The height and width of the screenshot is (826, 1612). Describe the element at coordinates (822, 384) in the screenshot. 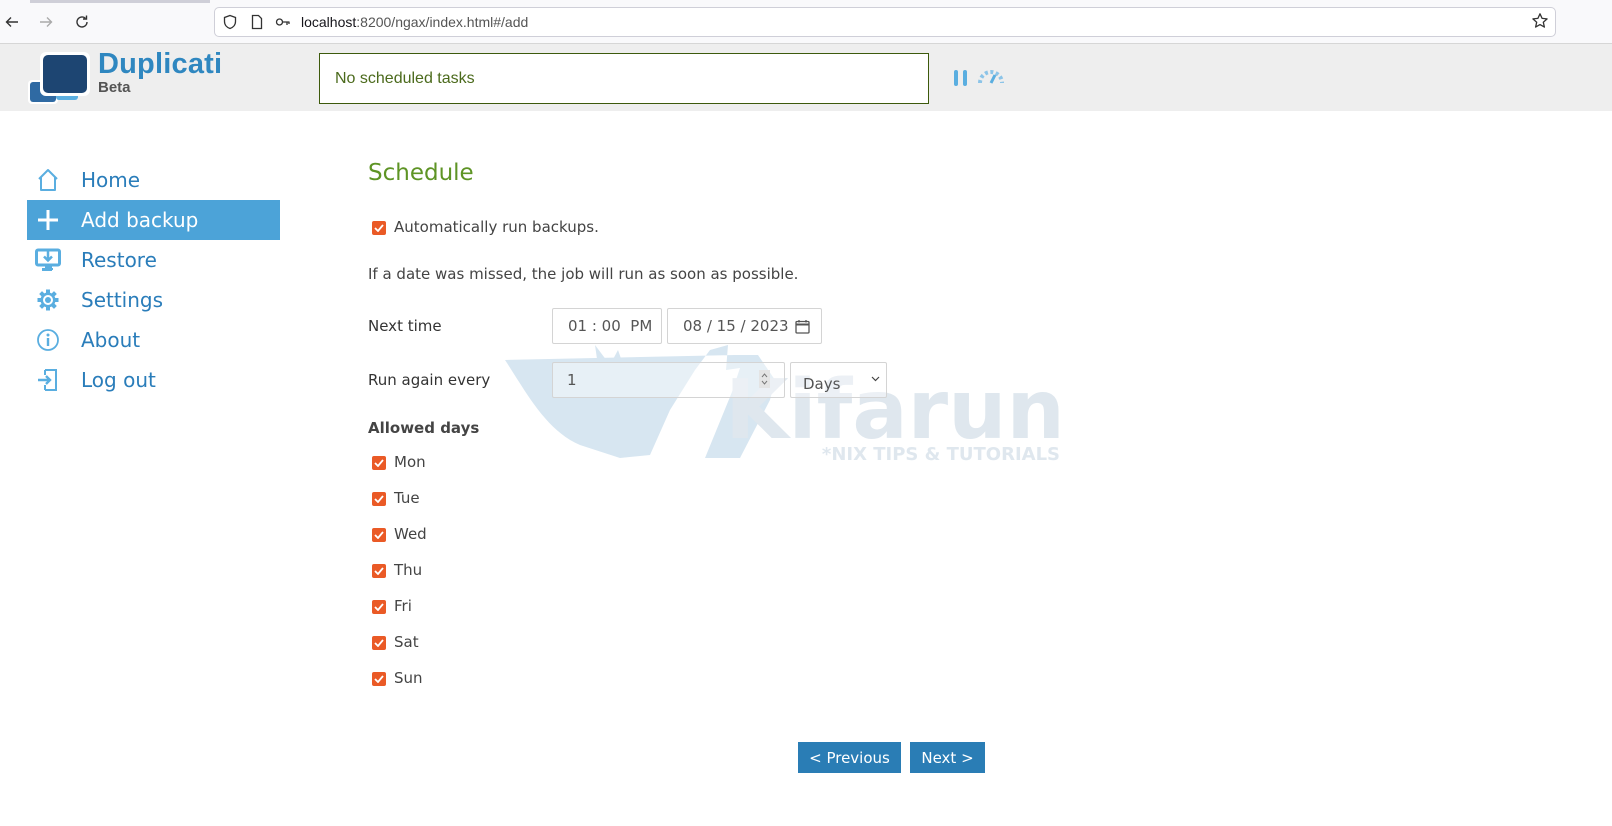

I see `run-again-unit-value: Days` at that location.